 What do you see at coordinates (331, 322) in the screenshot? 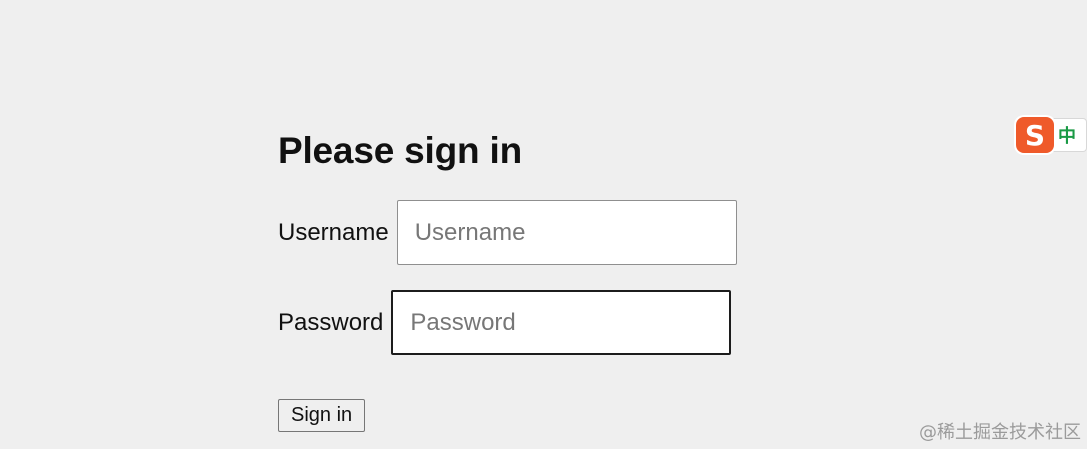
I see `password-label: Password` at bounding box center [331, 322].